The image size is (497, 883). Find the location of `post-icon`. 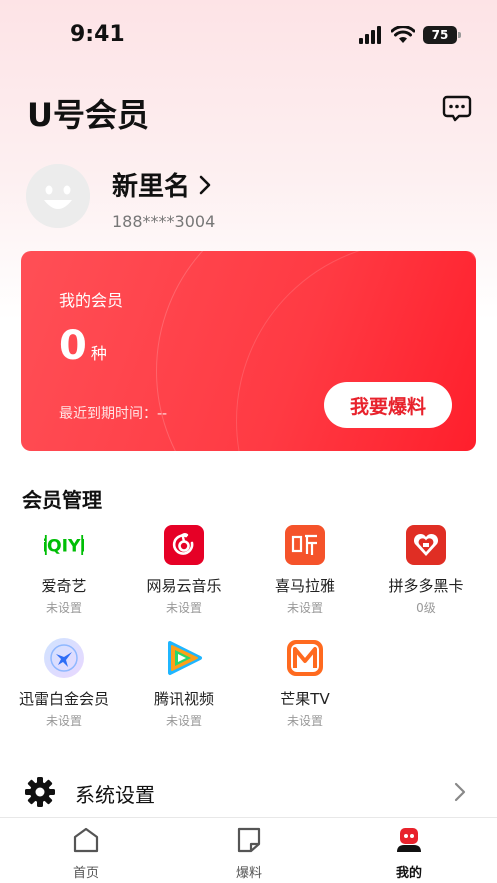

post-icon is located at coordinates (249, 840).